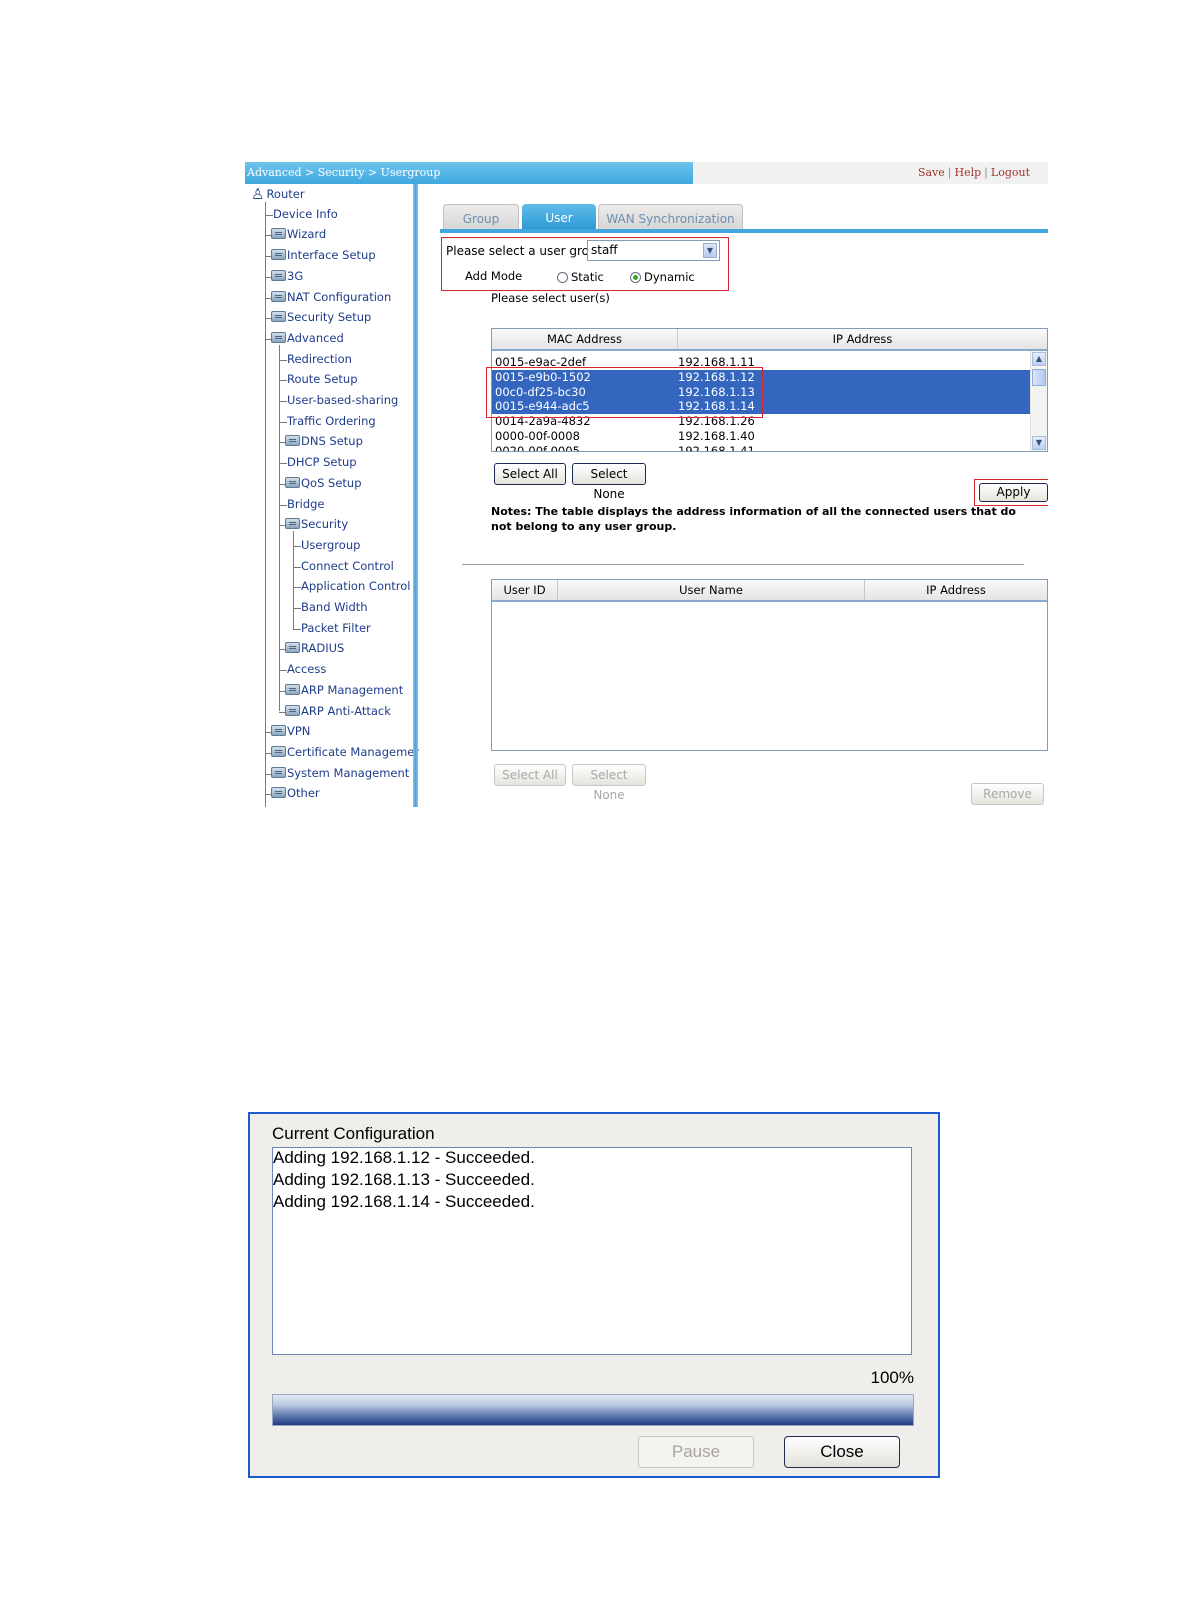  Describe the element at coordinates (635, 277) in the screenshot. I see `radio-dynamic` at that location.